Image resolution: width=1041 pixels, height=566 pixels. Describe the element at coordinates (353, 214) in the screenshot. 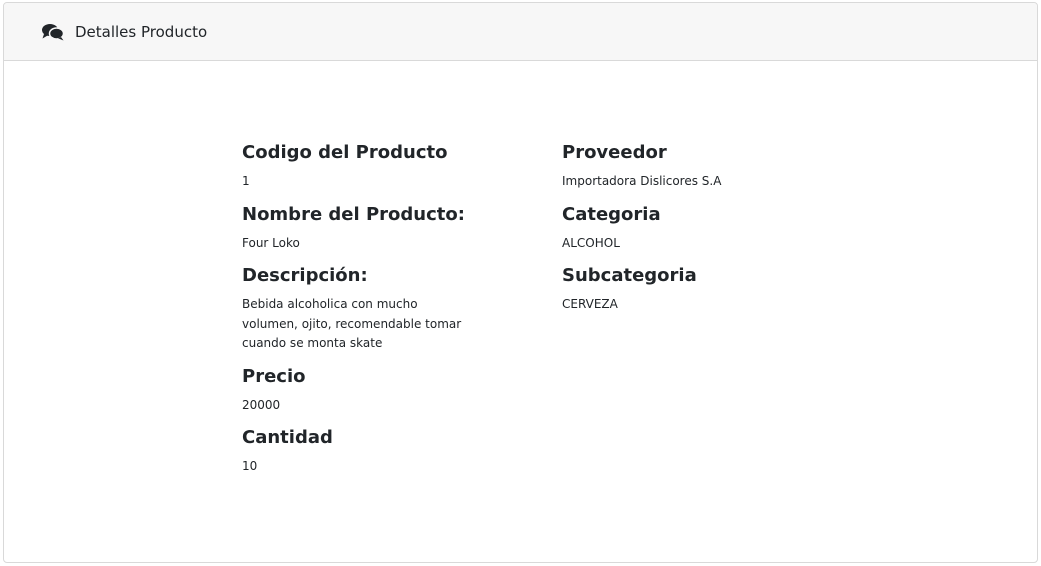

I see `field-label: Nombre del Producto:` at that location.